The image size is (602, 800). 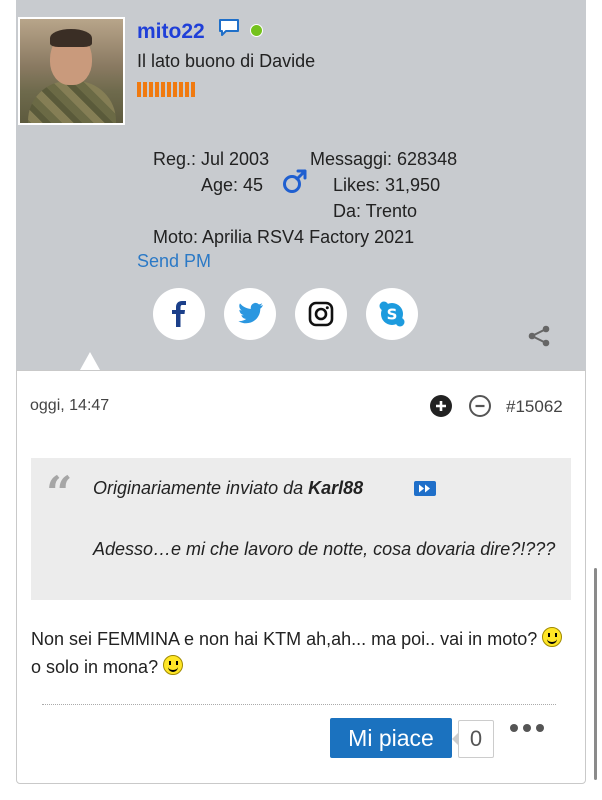 What do you see at coordinates (534, 407) in the screenshot?
I see `post-number-link: #15062` at bounding box center [534, 407].